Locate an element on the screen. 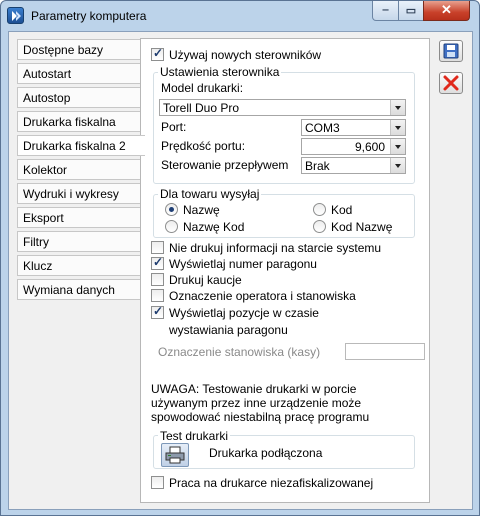 The height and width of the screenshot is (516, 480). test-printer-button is located at coordinates (175, 455).